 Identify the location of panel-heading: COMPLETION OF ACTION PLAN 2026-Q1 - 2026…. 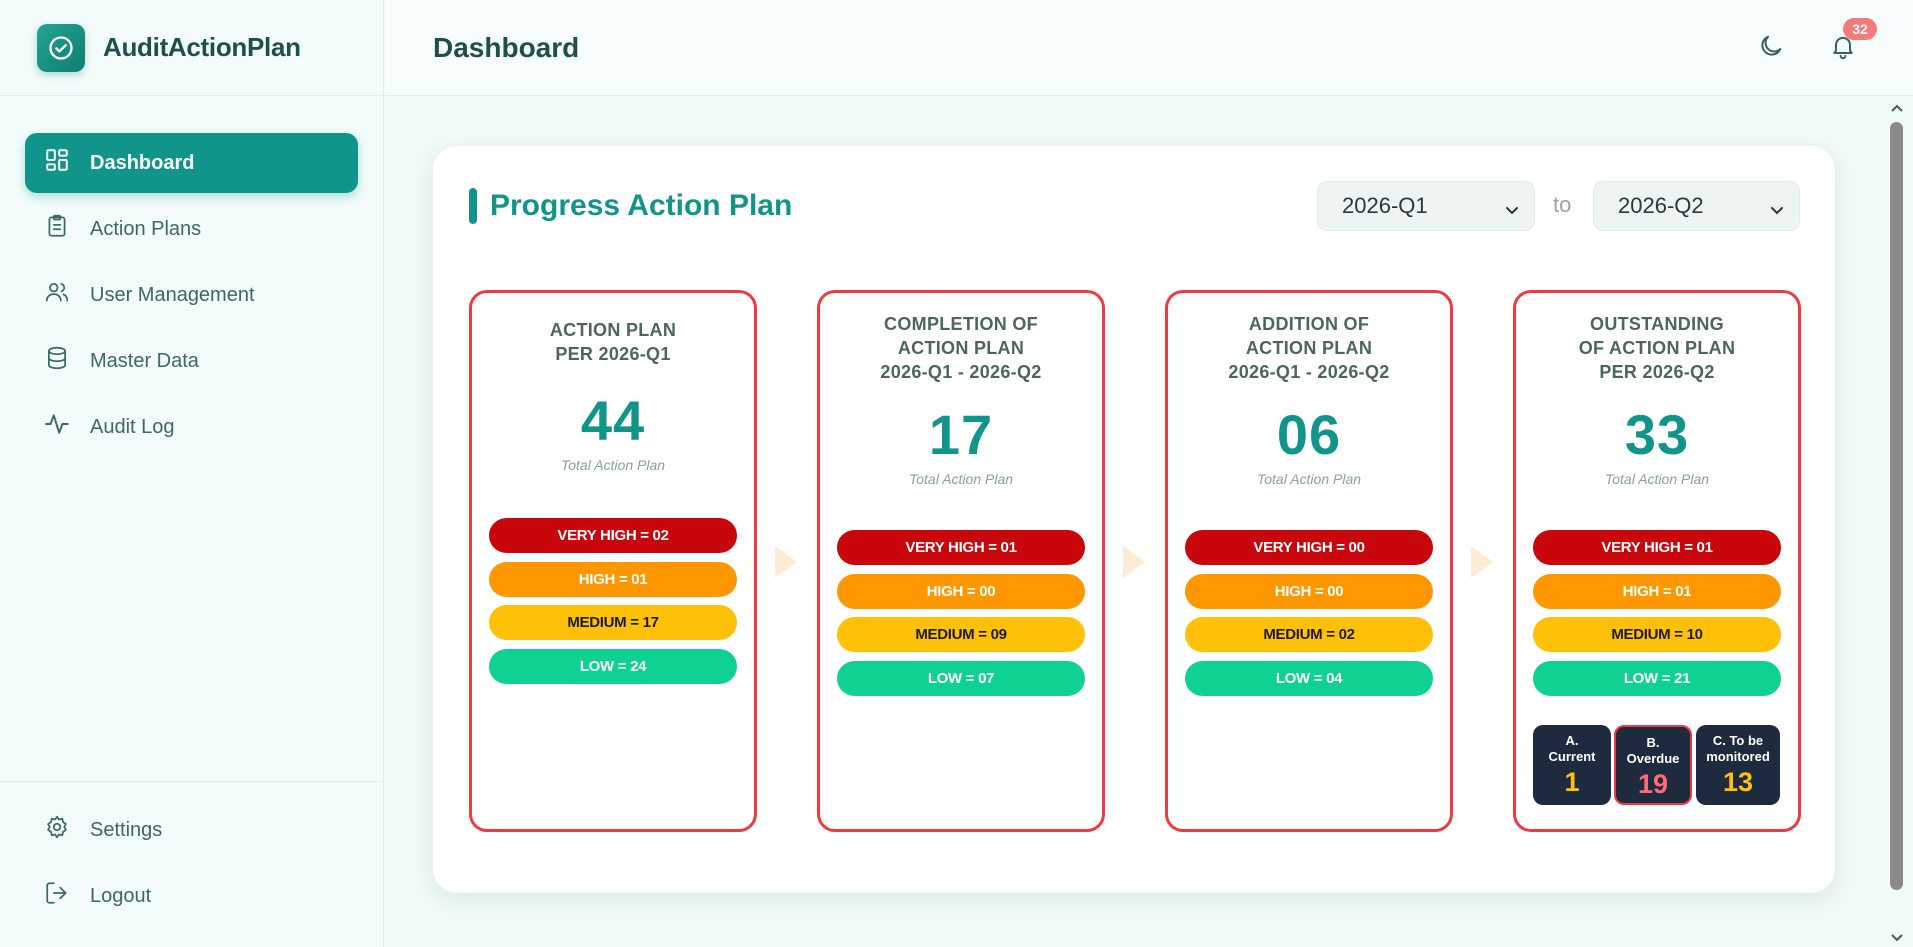
(961, 348).